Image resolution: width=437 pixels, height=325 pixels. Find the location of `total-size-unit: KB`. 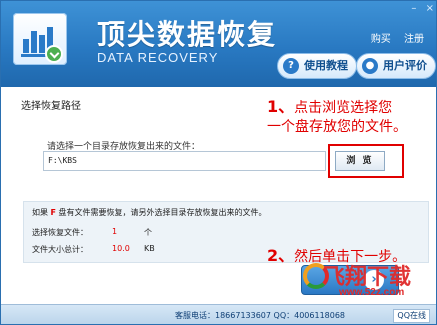

total-size-unit: KB is located at coordinates (149, 248).